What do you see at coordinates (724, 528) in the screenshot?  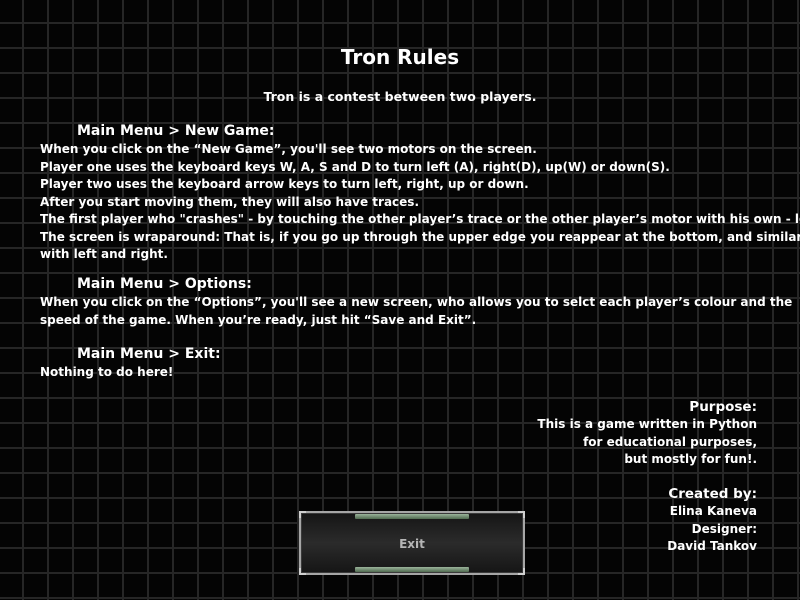 I see `credits-line: Designer:` at bounding box center [724, 528].